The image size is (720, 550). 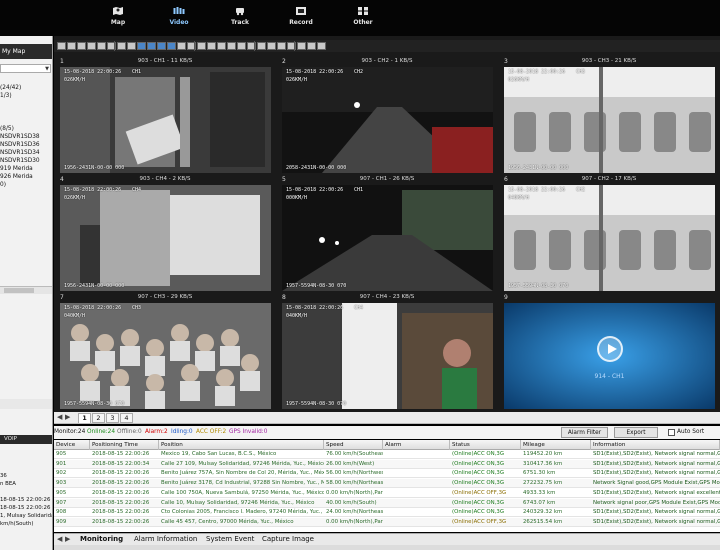 I want to click on page-tab: 4, so click(x=126, y=418).